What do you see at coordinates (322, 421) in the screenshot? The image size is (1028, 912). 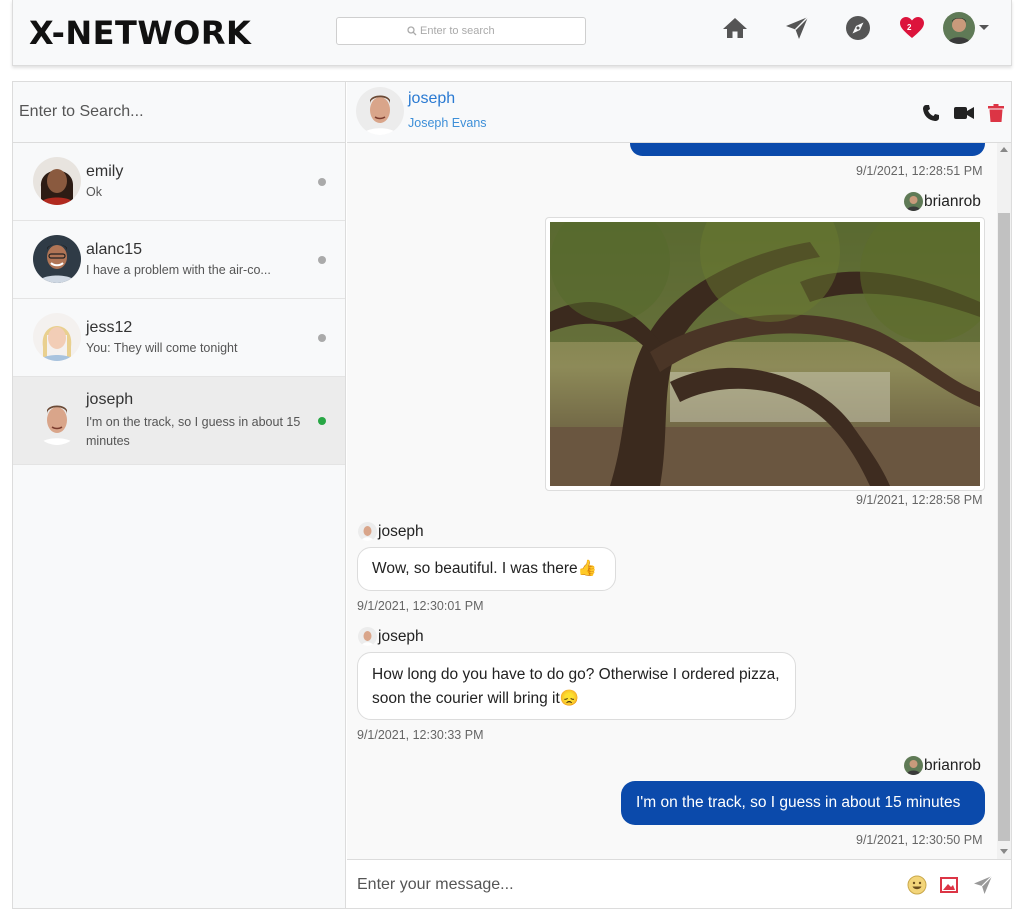 I see `status-dot-online` at bounding box center [322, 421].